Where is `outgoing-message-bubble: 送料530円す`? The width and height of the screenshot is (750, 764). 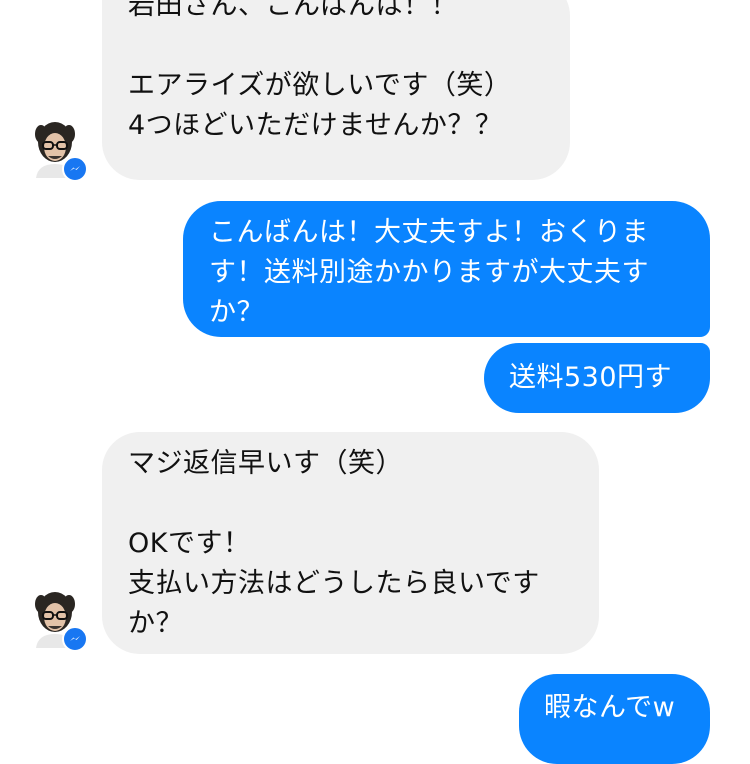 outgoing-message-bubble: 送料530円す is located at coordinates (597, 378).